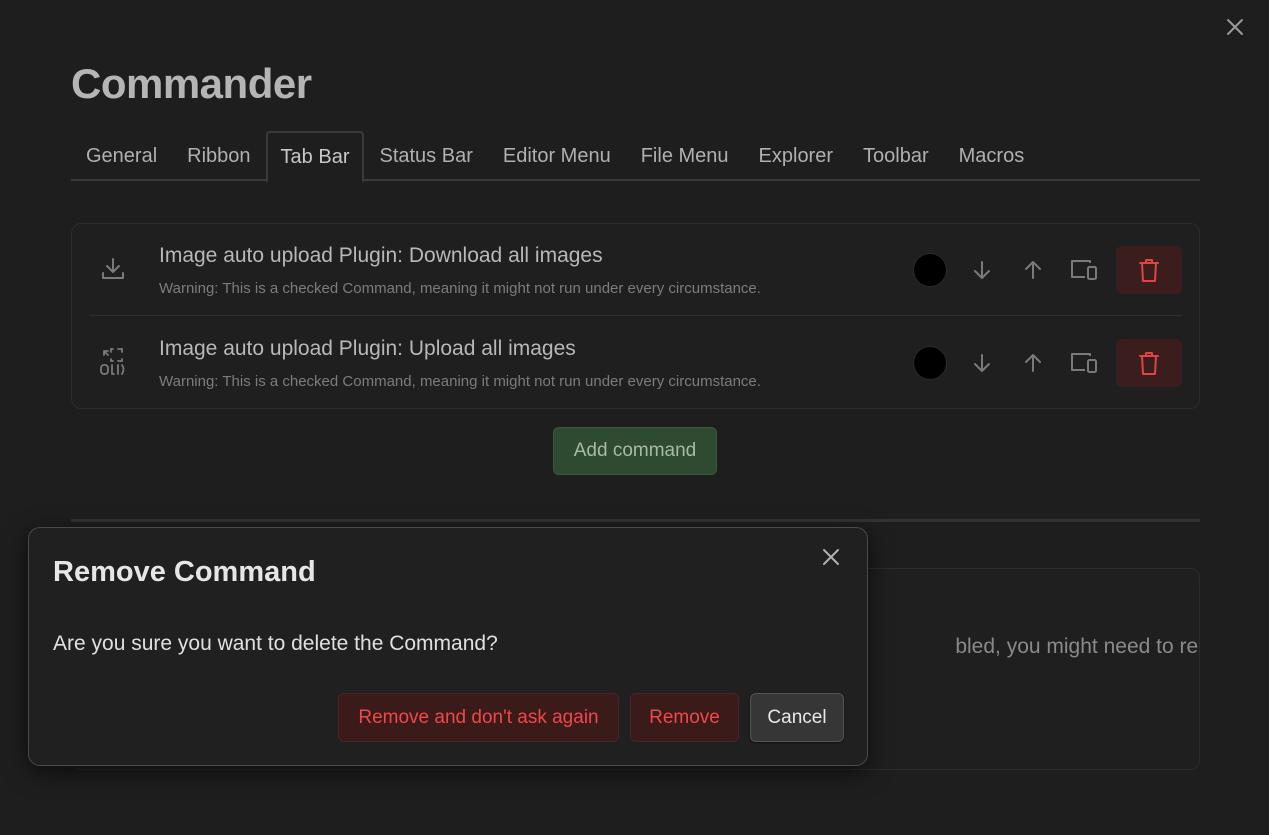 Image resolution: width=1269 pixels, height=835 pixels. I want to click on setting-description: bled, you might need to restart, so click(1077, 646).